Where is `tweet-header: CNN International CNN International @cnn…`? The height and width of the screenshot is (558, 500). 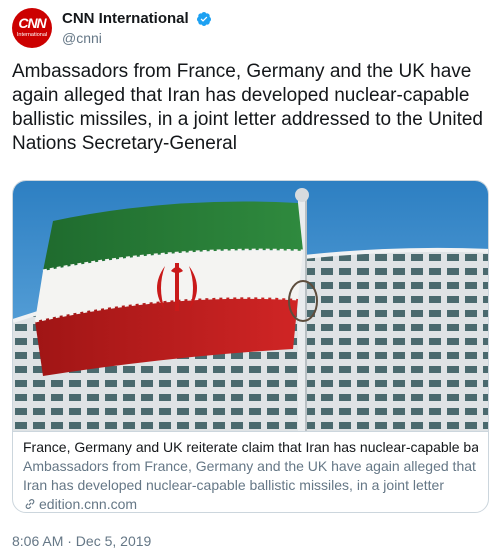
tweet-header: CNN International CNN International @cnn… is located at coordinates (250, 28).